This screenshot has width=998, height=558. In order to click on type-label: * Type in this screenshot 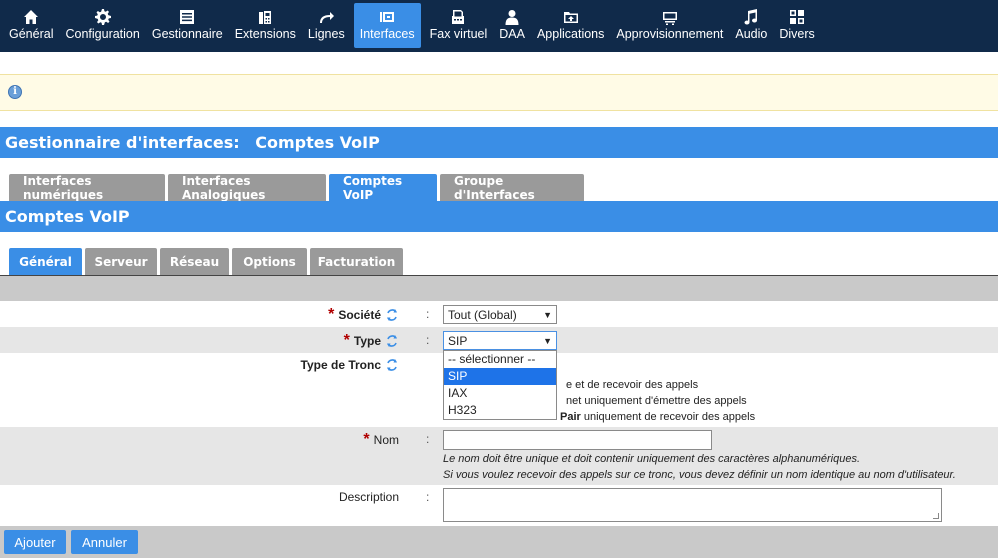, I will do `click(371, 341)`.